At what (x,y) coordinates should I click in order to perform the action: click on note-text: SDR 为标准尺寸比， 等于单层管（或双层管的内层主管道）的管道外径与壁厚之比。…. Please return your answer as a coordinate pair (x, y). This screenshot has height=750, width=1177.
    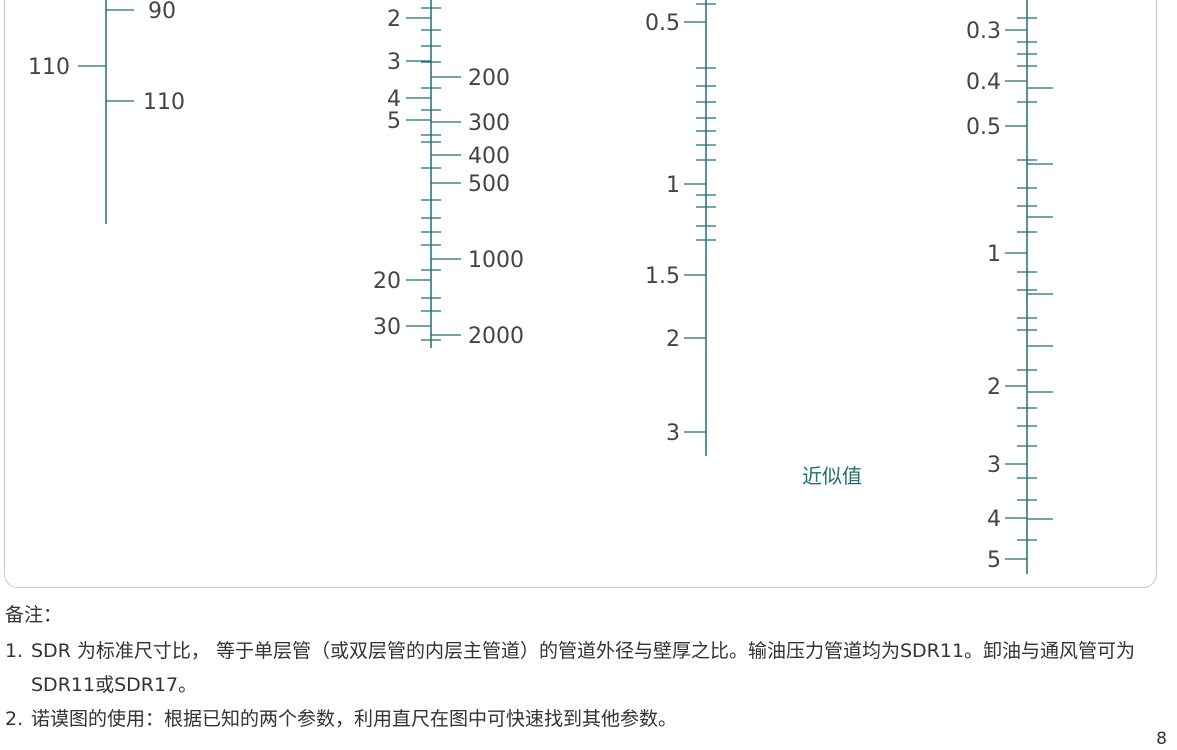
    Looking at the image, I should click on (583, 668).